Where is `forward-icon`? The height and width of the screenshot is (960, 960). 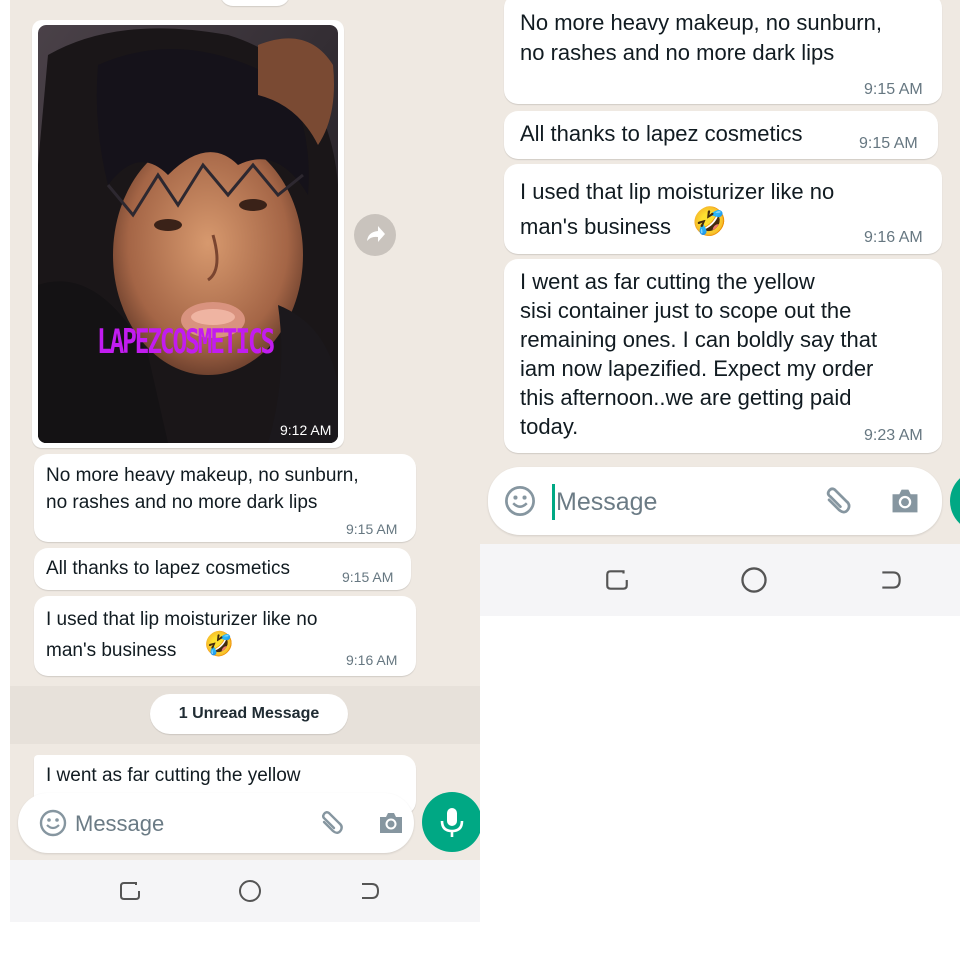
forward-icon is located at coordinates (376, 234).